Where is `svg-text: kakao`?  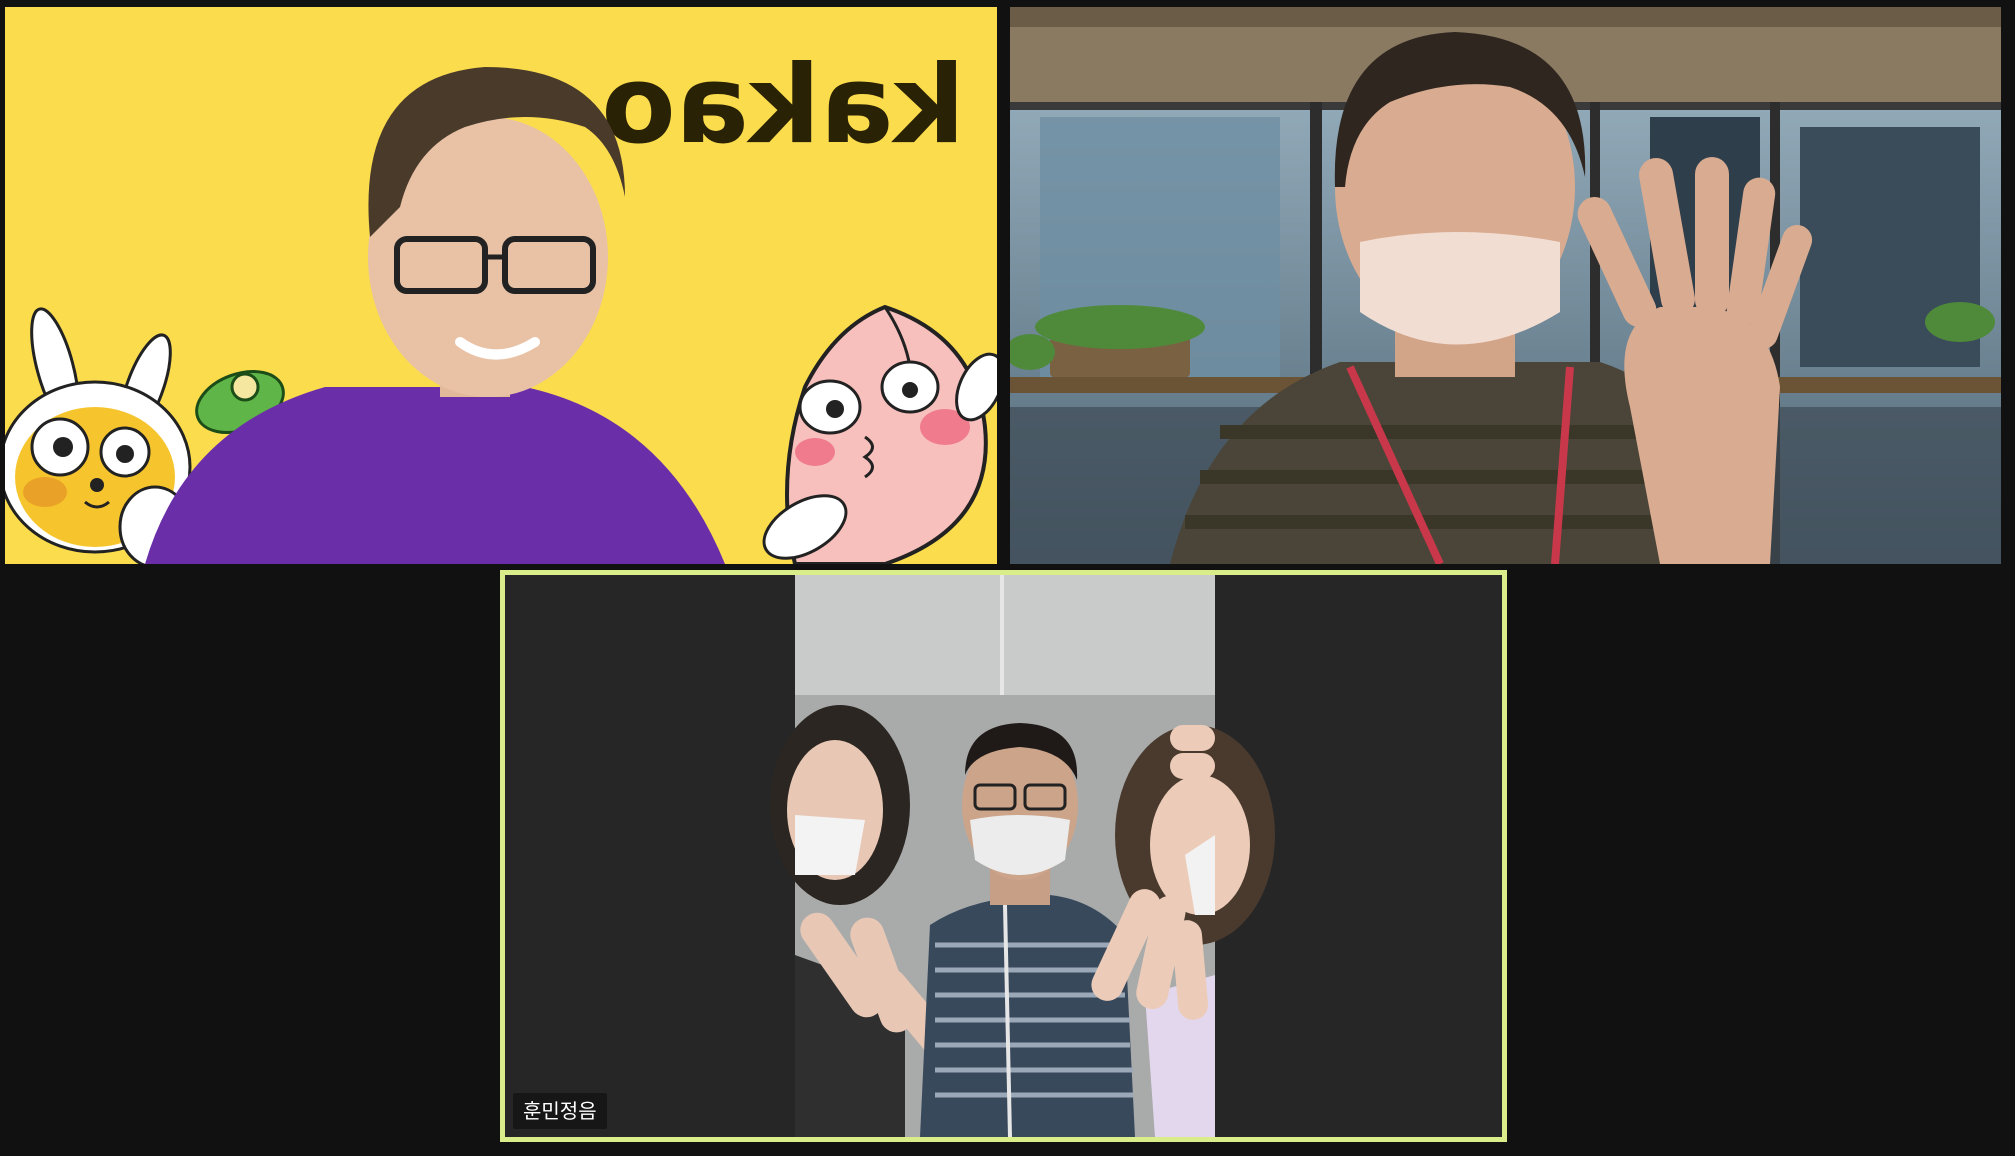
svg-text: kakao is located at coordinates (783, 105).